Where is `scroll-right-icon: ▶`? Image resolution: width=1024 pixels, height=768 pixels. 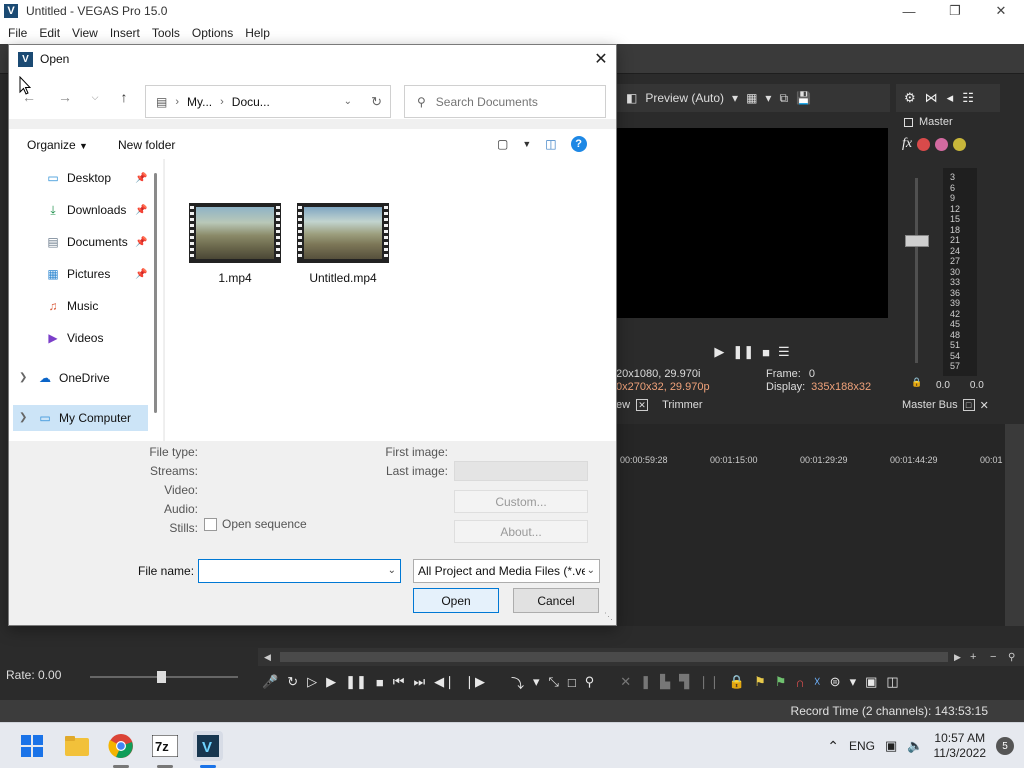 scroll-right-icon: ▶ is located at coordinates (957, 657).